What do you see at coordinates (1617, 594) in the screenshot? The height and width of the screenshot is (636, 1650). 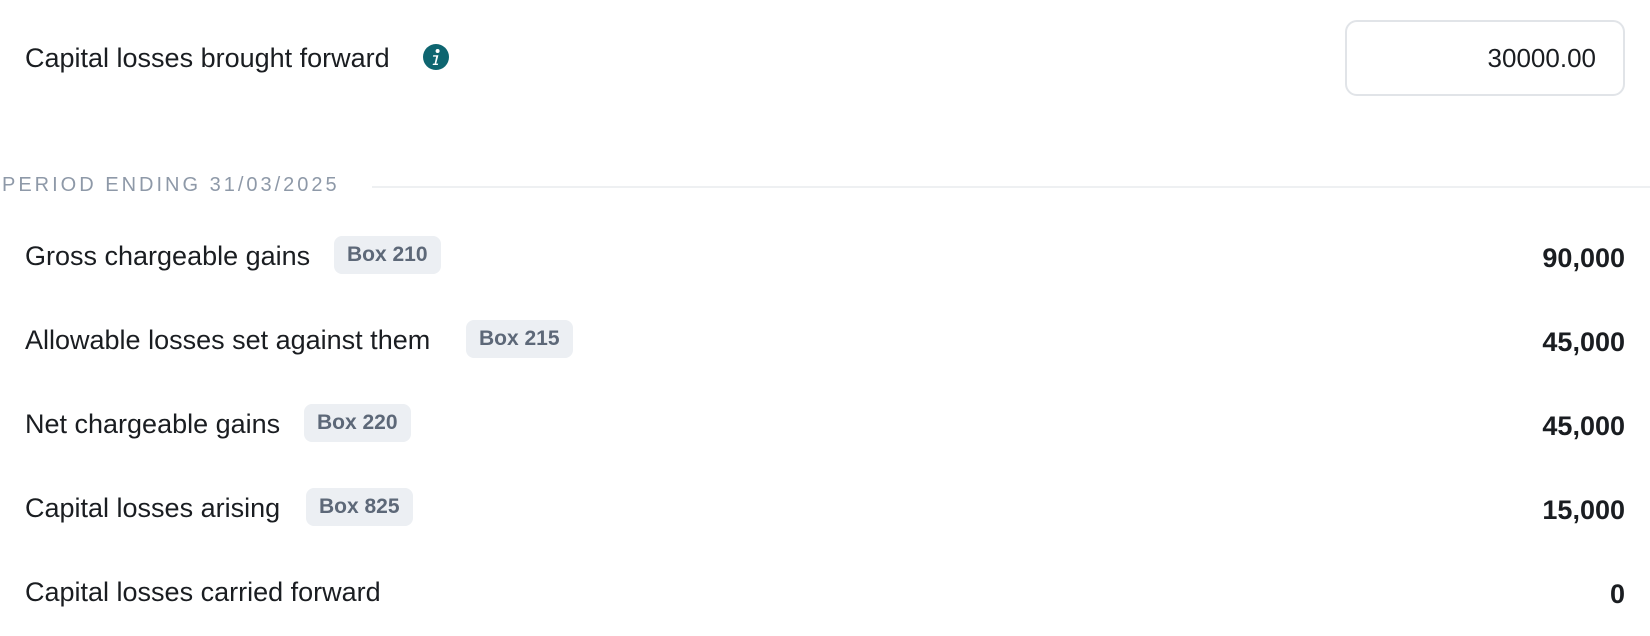 I see `row-value: 0` at bounding box center [1617, 594].